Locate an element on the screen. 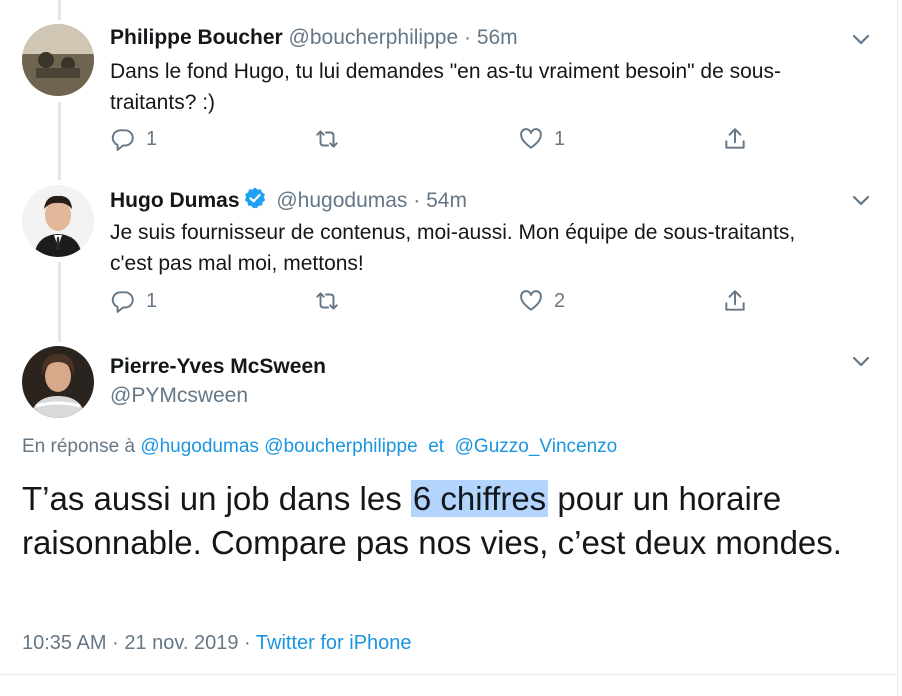 The image size is (902, 696). tweet-time: 10:35 AM is located at coordinates (64, 643).